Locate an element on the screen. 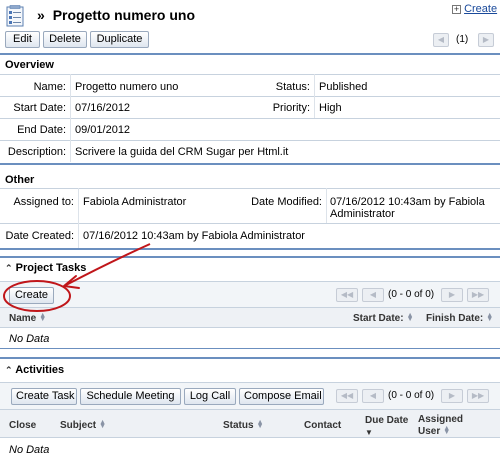  annotation-circle is located at coordinates (37, 296).